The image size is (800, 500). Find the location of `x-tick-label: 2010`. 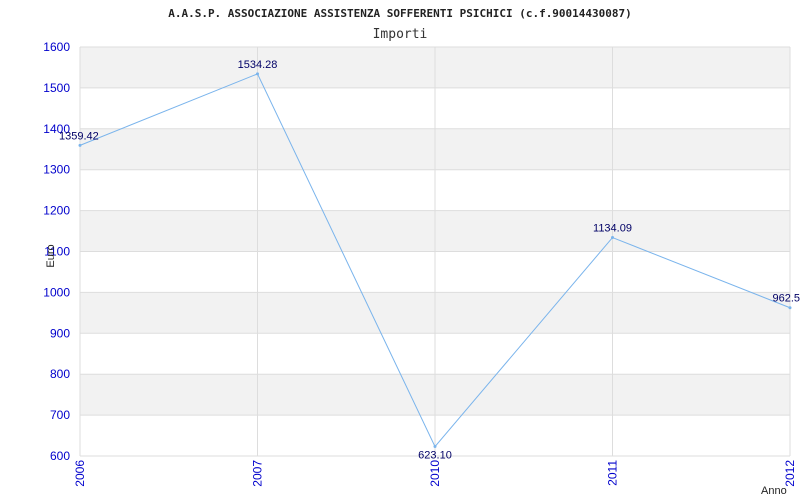

x-tick-label: 2010 is located at coordinates (435, 473).